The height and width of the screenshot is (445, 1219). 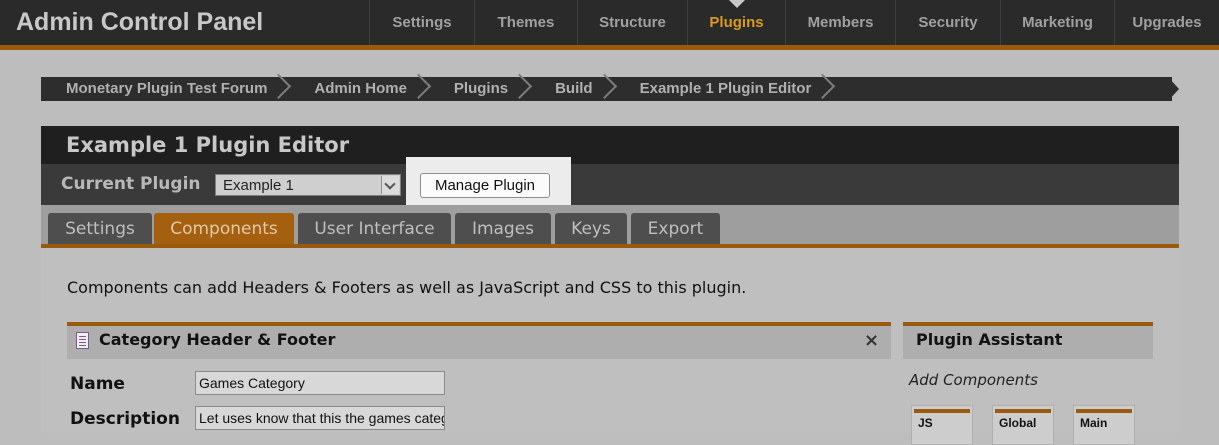 I want to click on name-field: Games Category, so click(x=320, y=383).